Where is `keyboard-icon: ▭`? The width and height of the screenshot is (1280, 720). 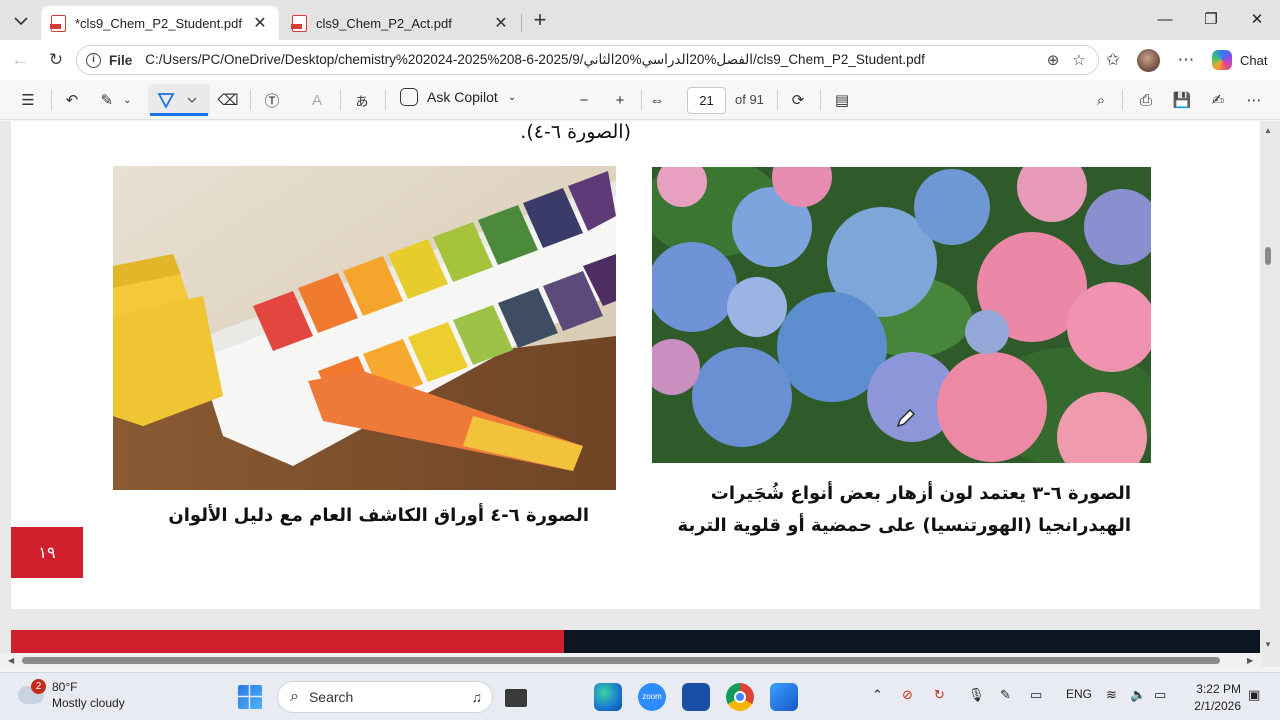 keyboard-icon: ▭ is located at coordinates (1036, 695).